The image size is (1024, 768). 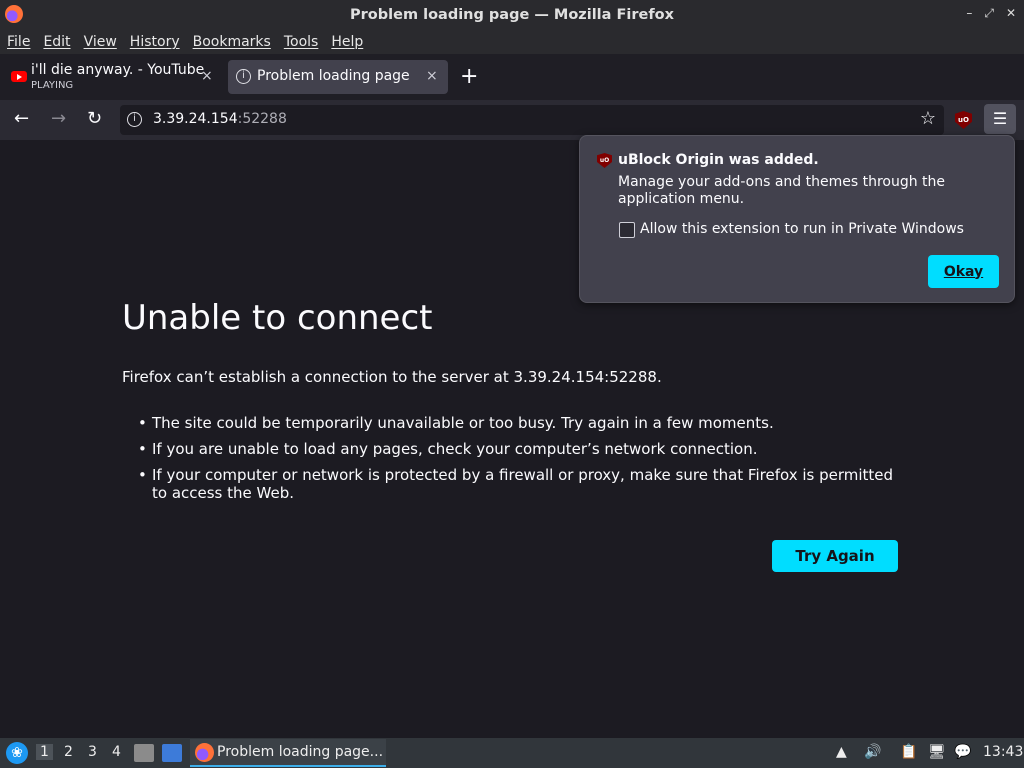 What do you see at coordinates (301, 42) in the screenshot?
I see `menu-tools: Tools` at bounding box center [301, 42].